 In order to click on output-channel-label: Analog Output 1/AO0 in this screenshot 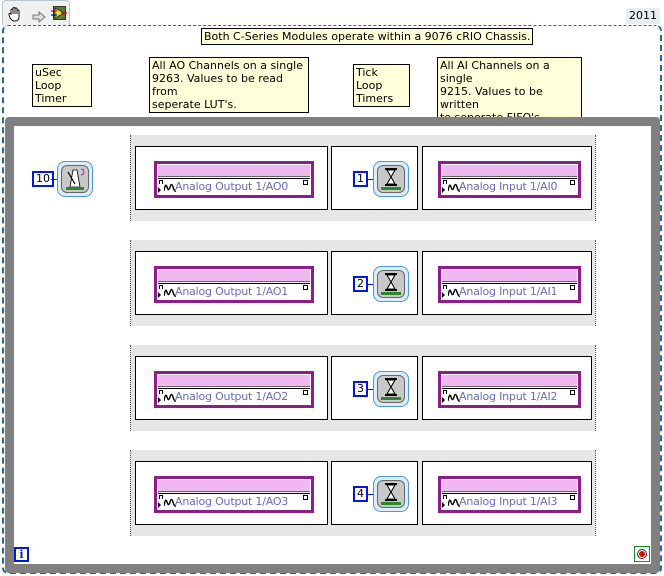, I will do `click(232, 186)`.